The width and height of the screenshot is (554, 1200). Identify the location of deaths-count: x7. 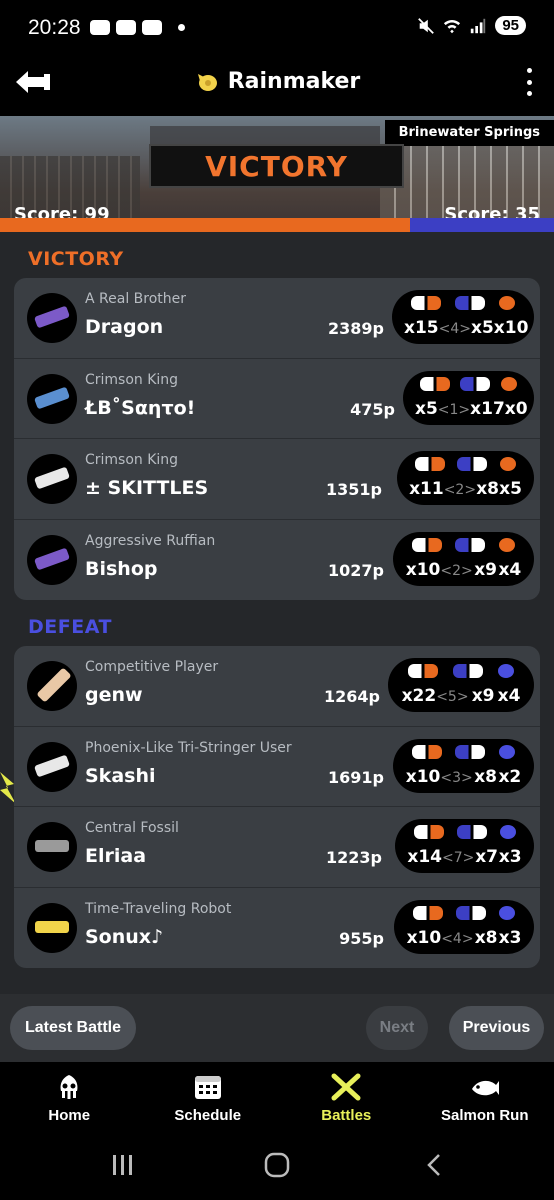
(486, 857).